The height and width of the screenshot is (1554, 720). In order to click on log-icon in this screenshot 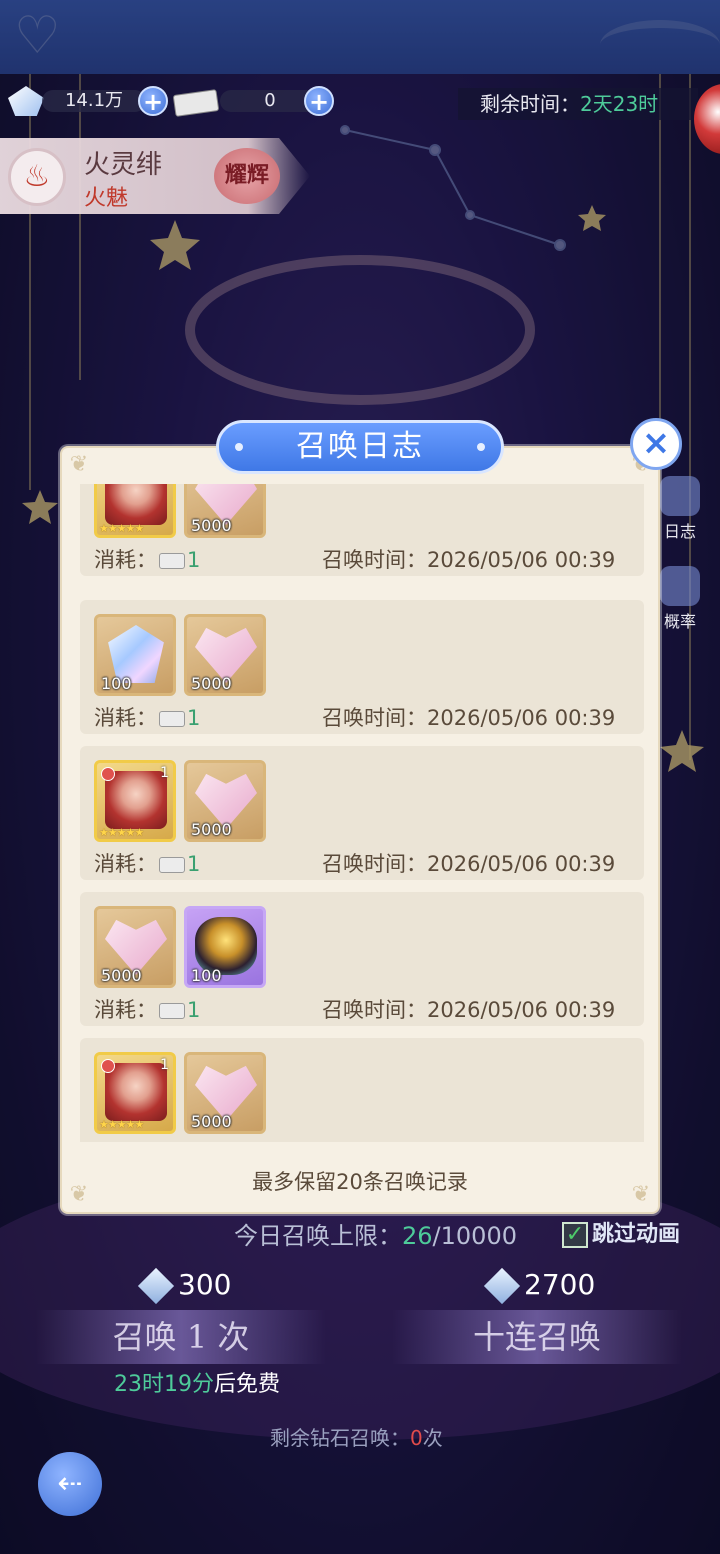, I will do `click(680, 496)`.